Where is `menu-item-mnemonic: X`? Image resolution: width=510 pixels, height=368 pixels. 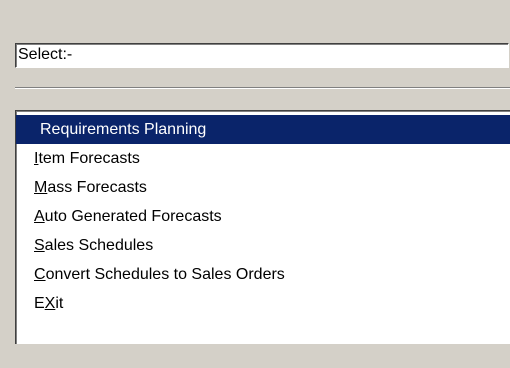
menu-item-mnemonic: X is located at coordinates (50, 303).